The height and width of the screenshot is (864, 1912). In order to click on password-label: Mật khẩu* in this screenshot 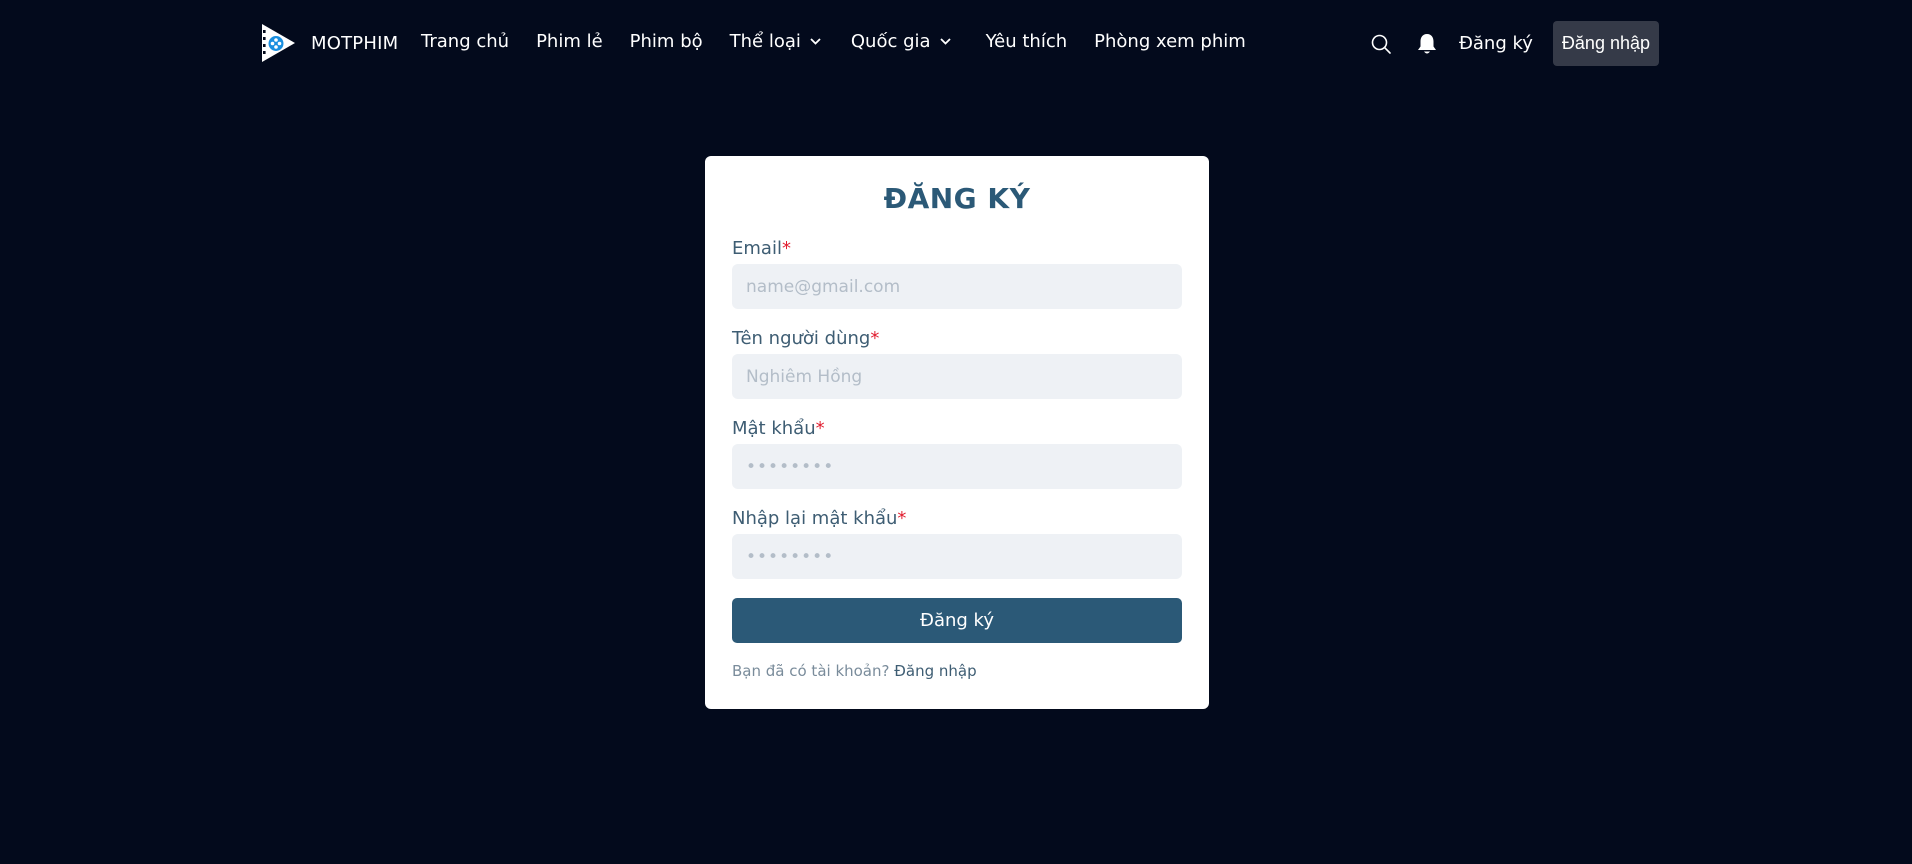, I will do `click(778, 428)`.